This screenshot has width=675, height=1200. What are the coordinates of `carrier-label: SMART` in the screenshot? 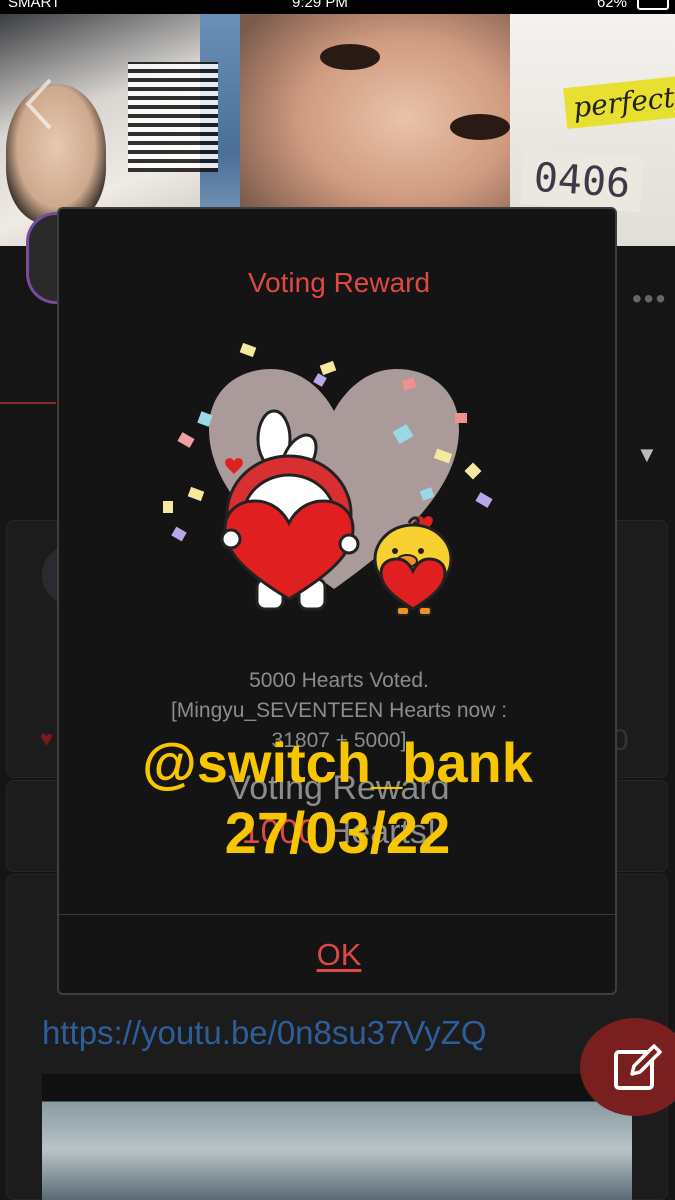 It's located at (34, 5).